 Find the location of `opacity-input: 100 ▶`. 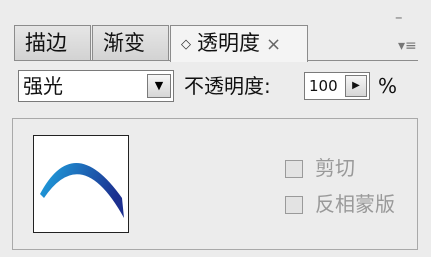

opacity-input: 100 ▶ is located at coordinates (337, 86).